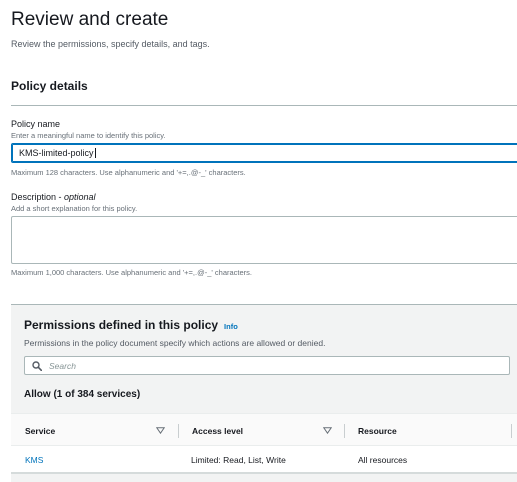 This screenshot has height=482, width=517. What do you see at coordinates (40, 430) in the screenshot?
I see `column-header-service: Service` at bounding box center [40, 430].